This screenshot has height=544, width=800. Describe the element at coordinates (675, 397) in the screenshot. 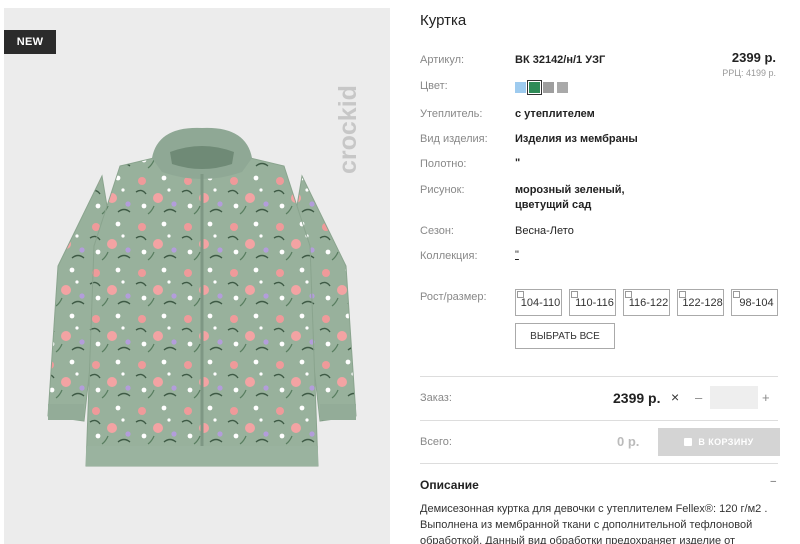

I see `multiply-icon: ×` at that location.